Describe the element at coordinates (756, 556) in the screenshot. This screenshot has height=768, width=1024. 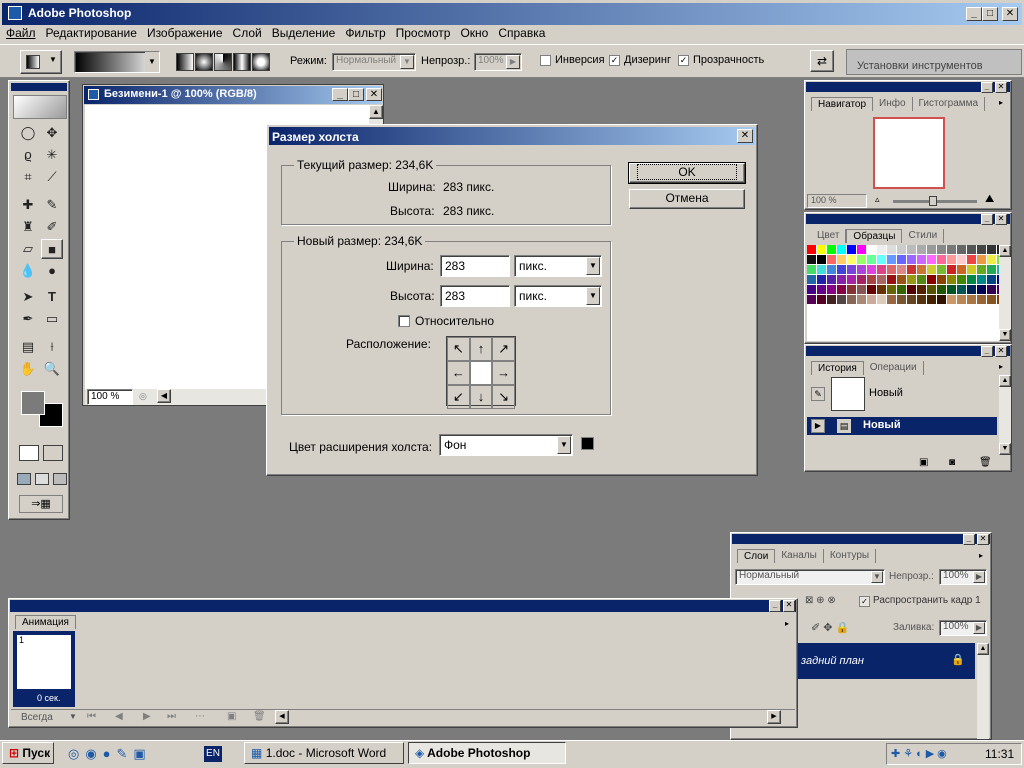
I see `tab-layers: Слои` at that location.